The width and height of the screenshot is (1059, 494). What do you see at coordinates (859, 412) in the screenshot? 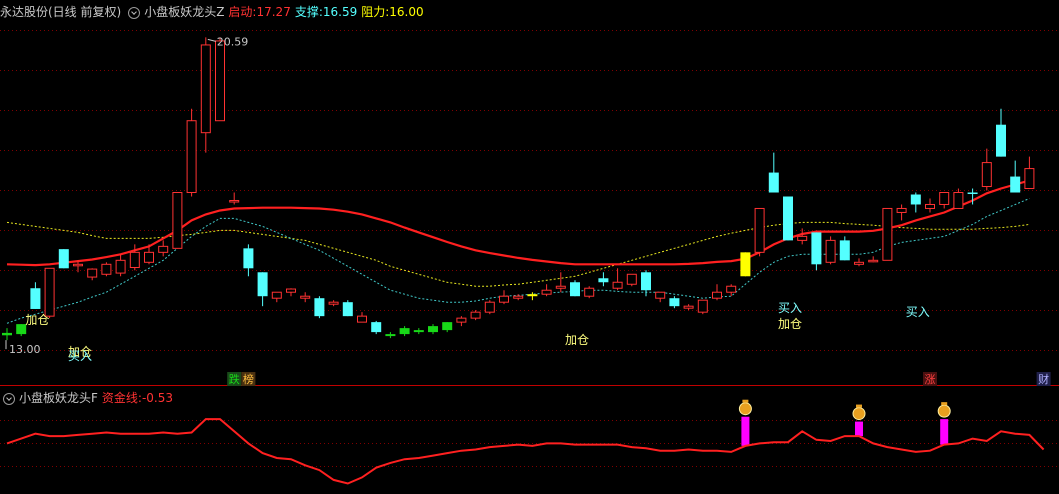
I see `money-bag-icon` at bounding box center [859, 412].